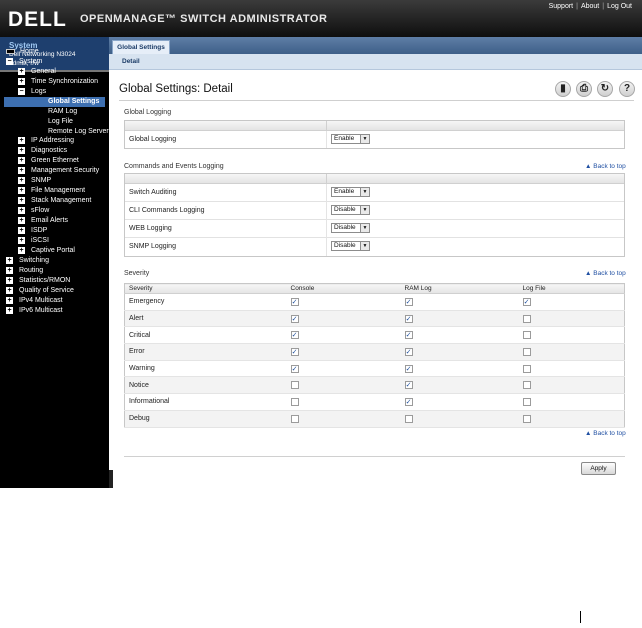 The image size is (642, 628). I want to click on ram-log-checkbox, so click(408, 418).